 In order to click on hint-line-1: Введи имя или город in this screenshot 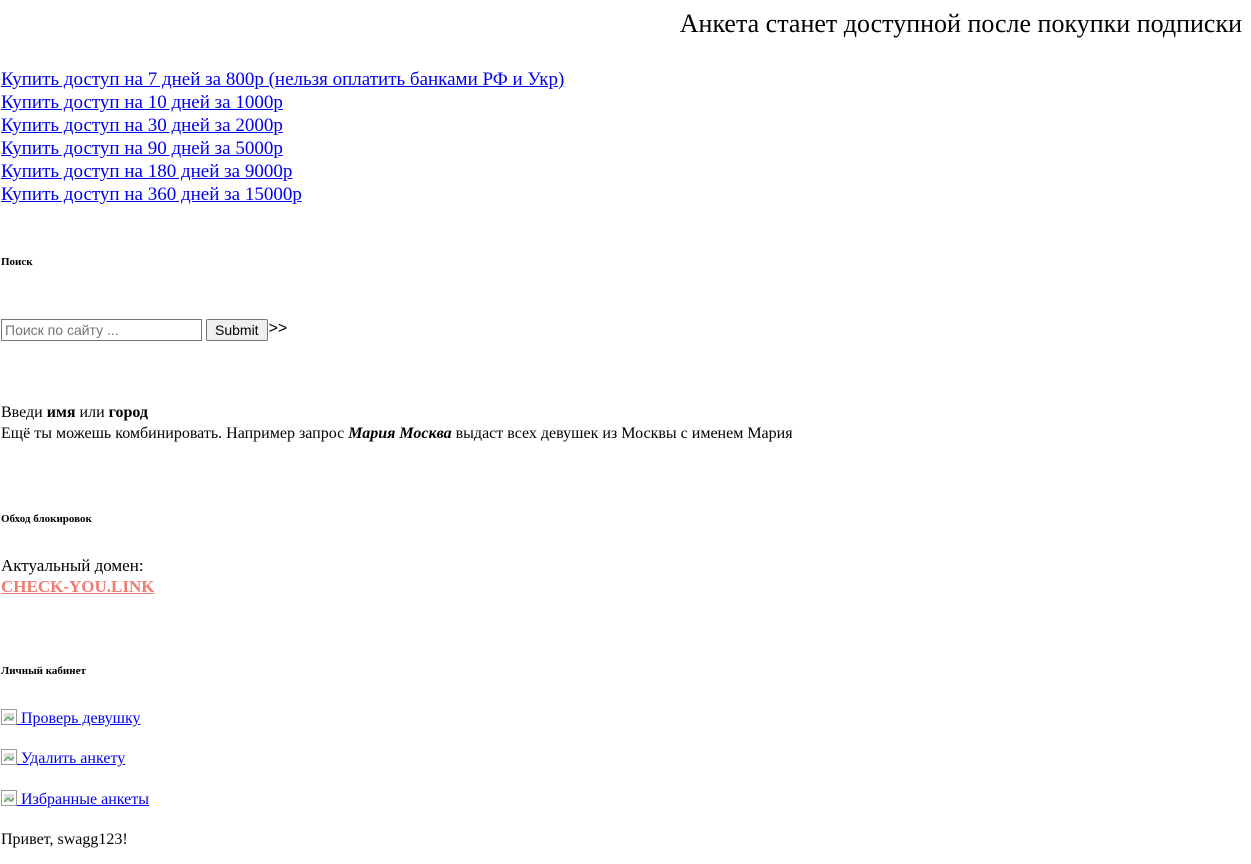, I will do `click(397, 412)`.